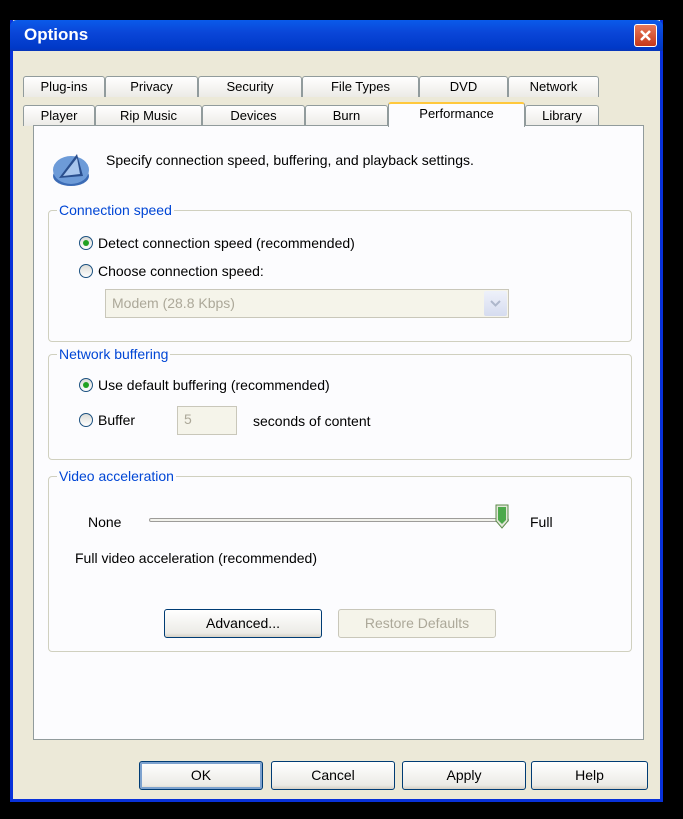 The image size is (683, 819). What do you see at coordinates (312, 421) in the screenshot?
I see `buffer-suffix-label: seconds of content` at bounding box center [312, 421].